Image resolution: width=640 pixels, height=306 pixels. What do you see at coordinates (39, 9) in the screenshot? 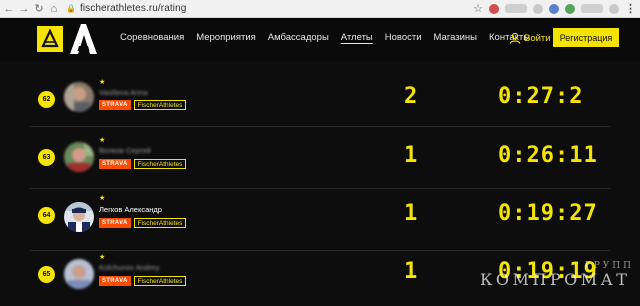
I see `reload-icon: ↻` at bounding box center [39, 9].